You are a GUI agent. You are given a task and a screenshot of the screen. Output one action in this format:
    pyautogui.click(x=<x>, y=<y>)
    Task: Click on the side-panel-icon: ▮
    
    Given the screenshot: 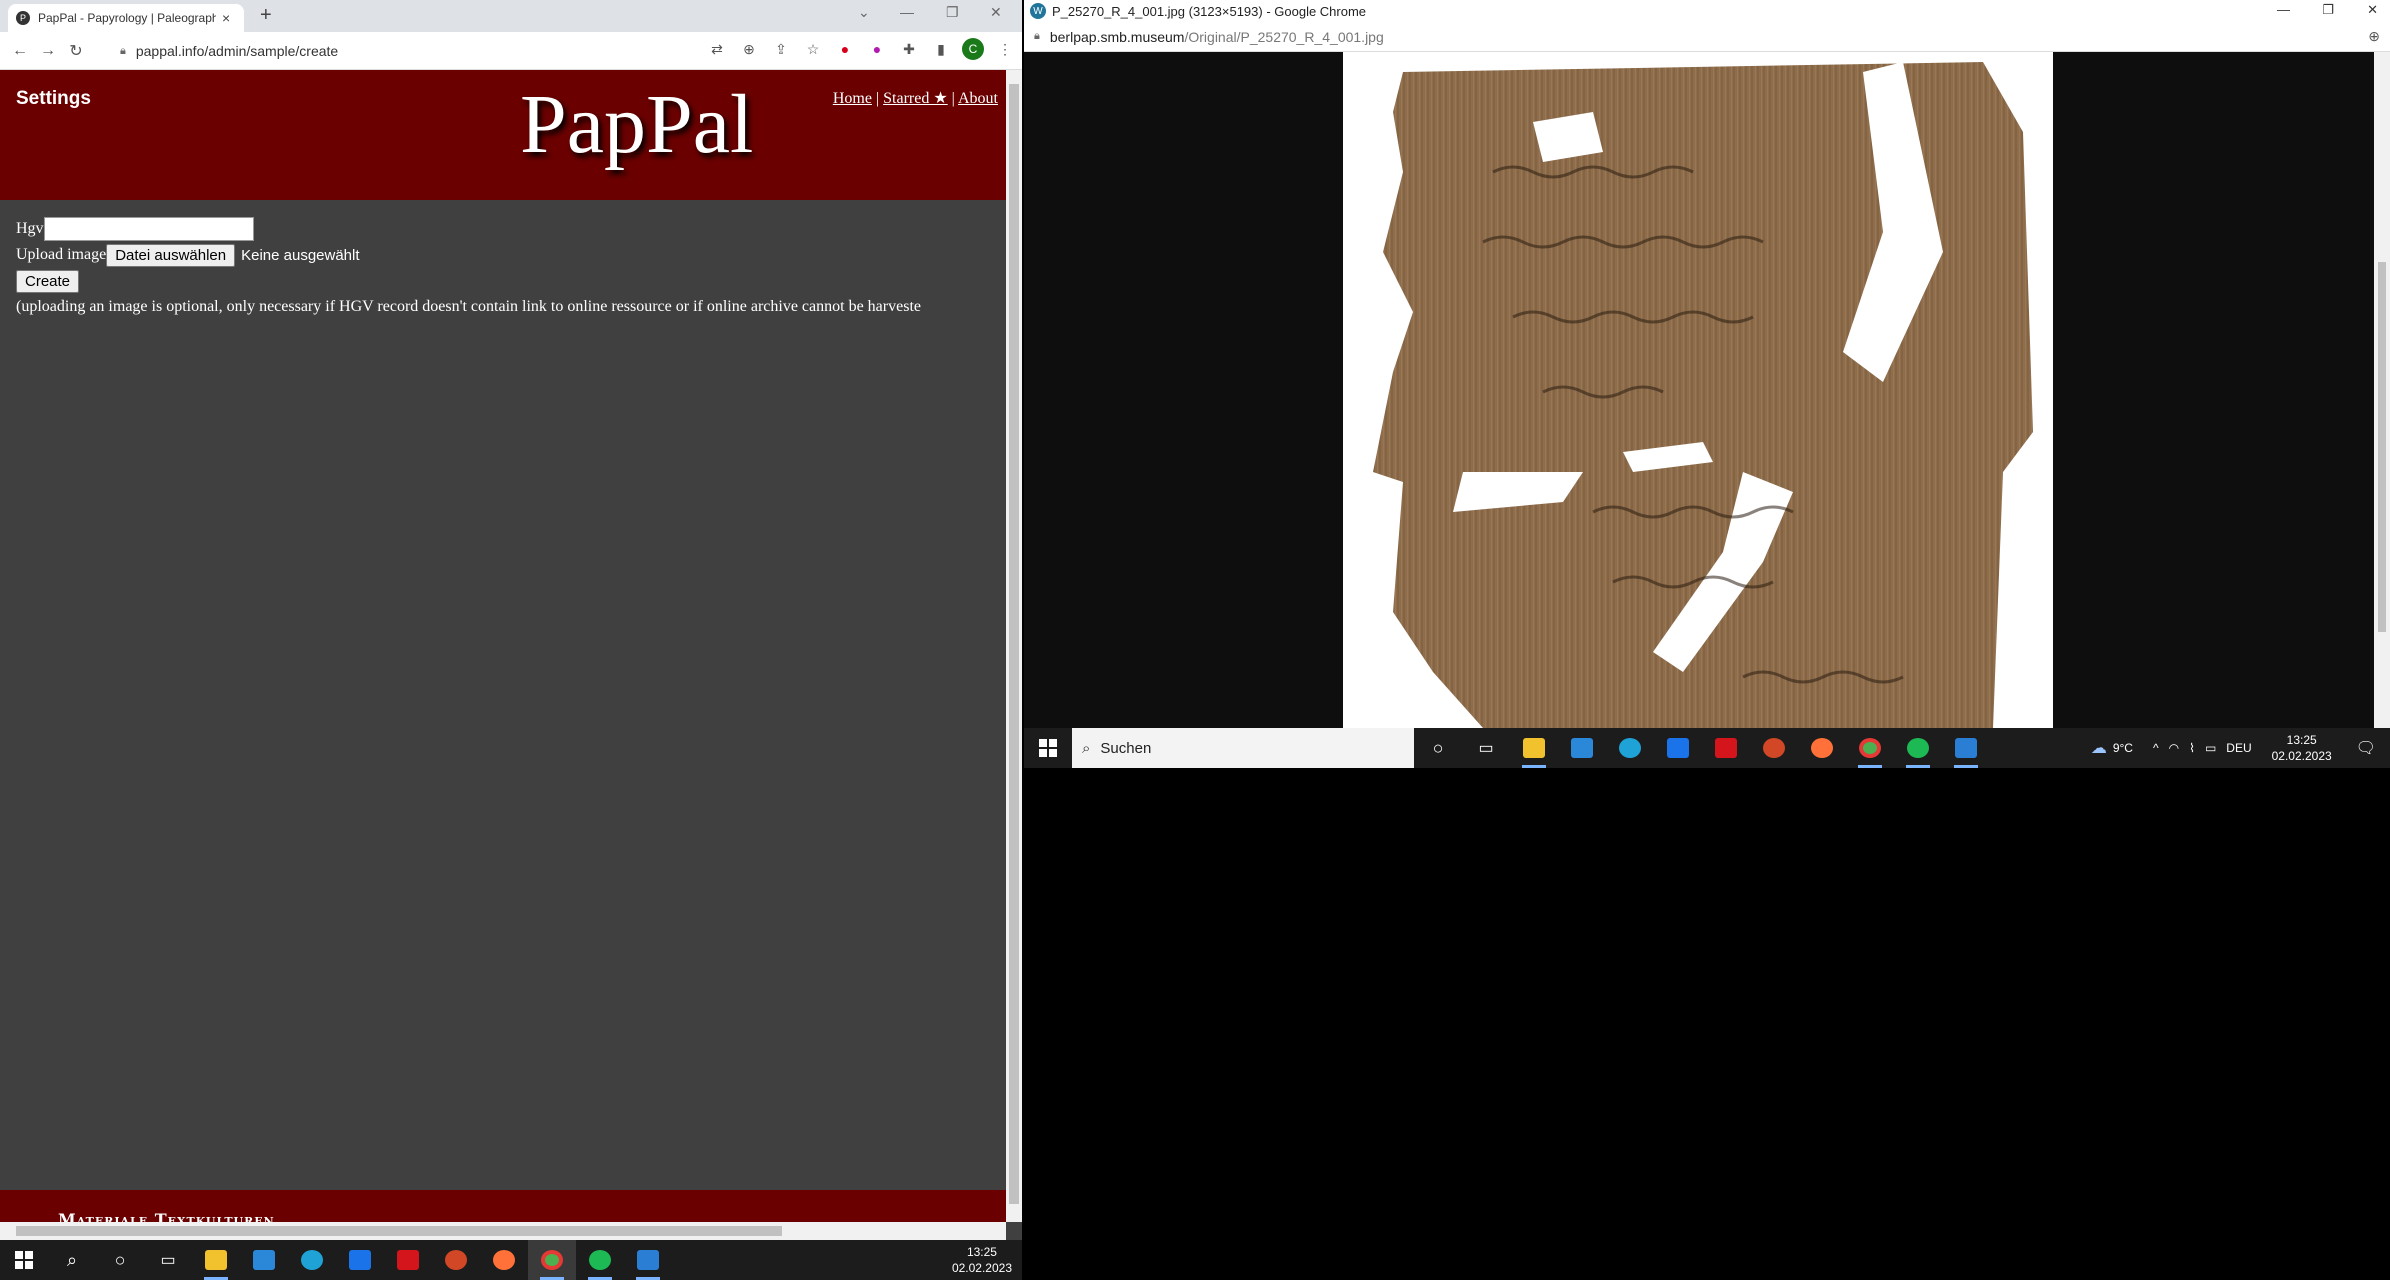 What is the action you would take?
    pyautogui.click(x=941, y=49)
    